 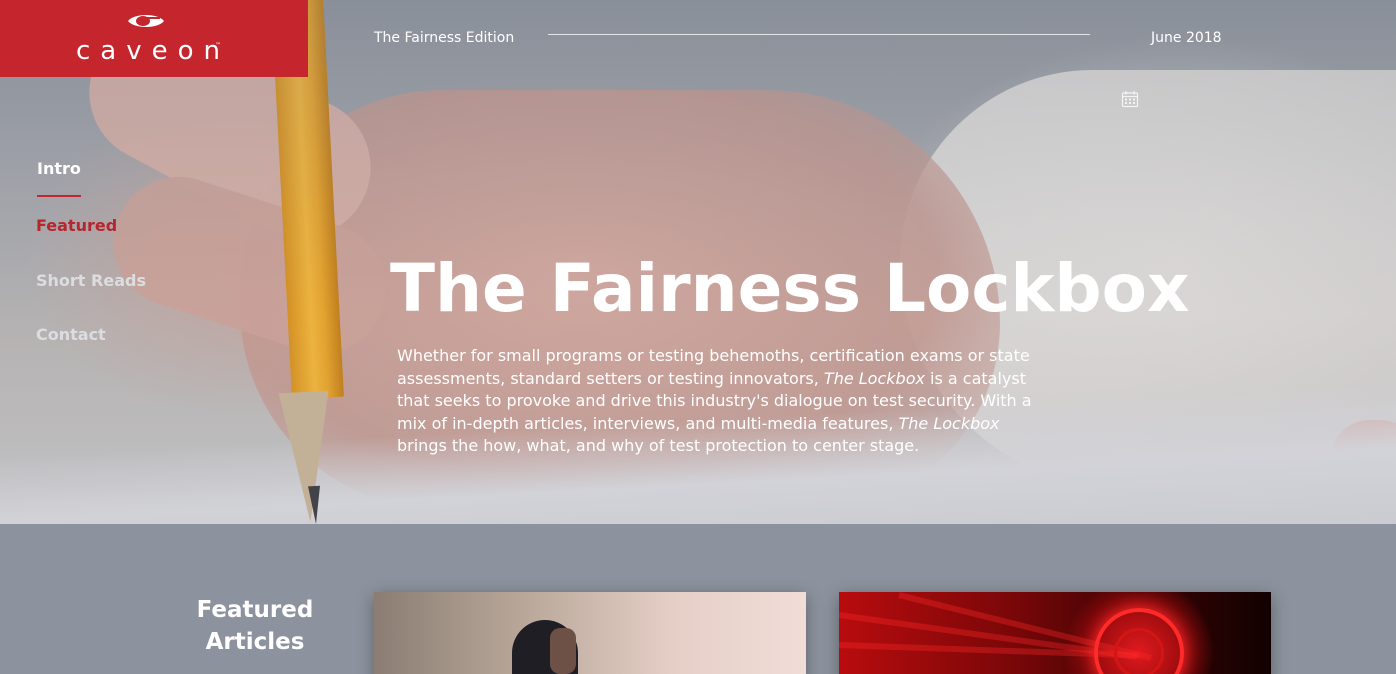 I want to click on logo-wordmark: caveon, so click(x=153, y=51).